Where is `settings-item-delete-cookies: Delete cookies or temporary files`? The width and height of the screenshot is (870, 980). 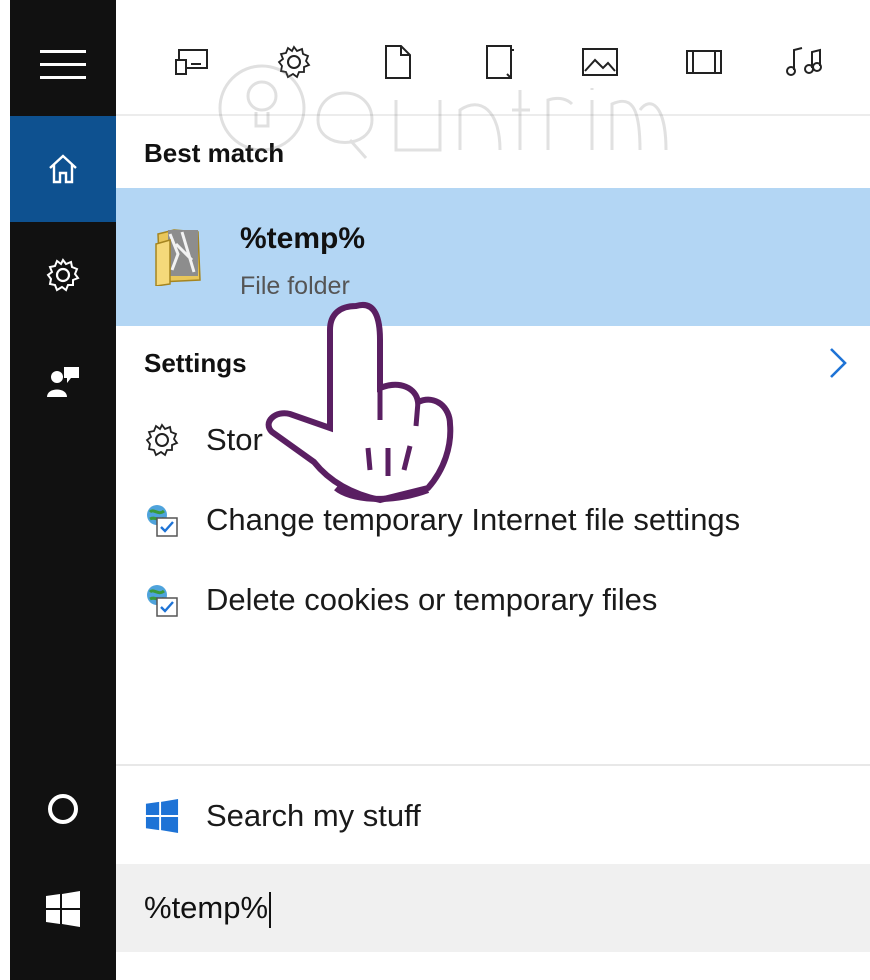
settings-item-delete-cookies: Delete cookies or temporary files is located at coordinates (500, 600).